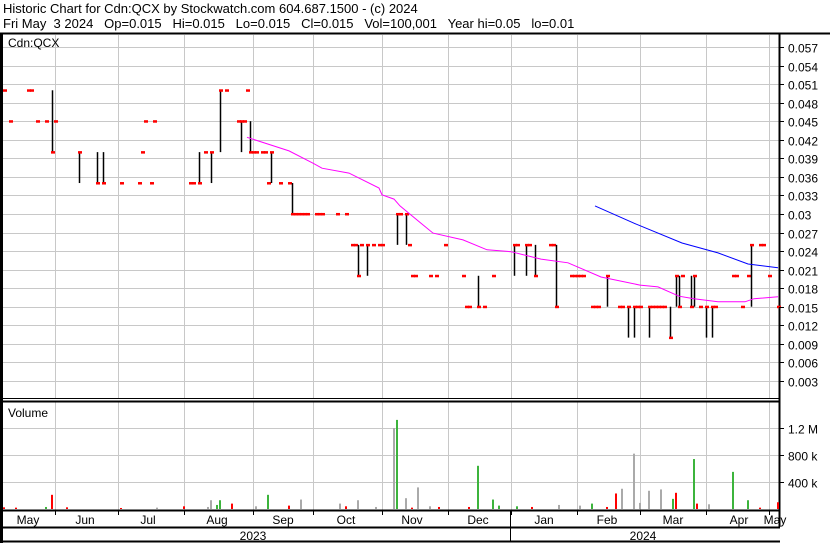 Image resolution: width=830 pixels, height=543 pixels. I want to click on price-tick-label: 0.039, so click(803, 160).